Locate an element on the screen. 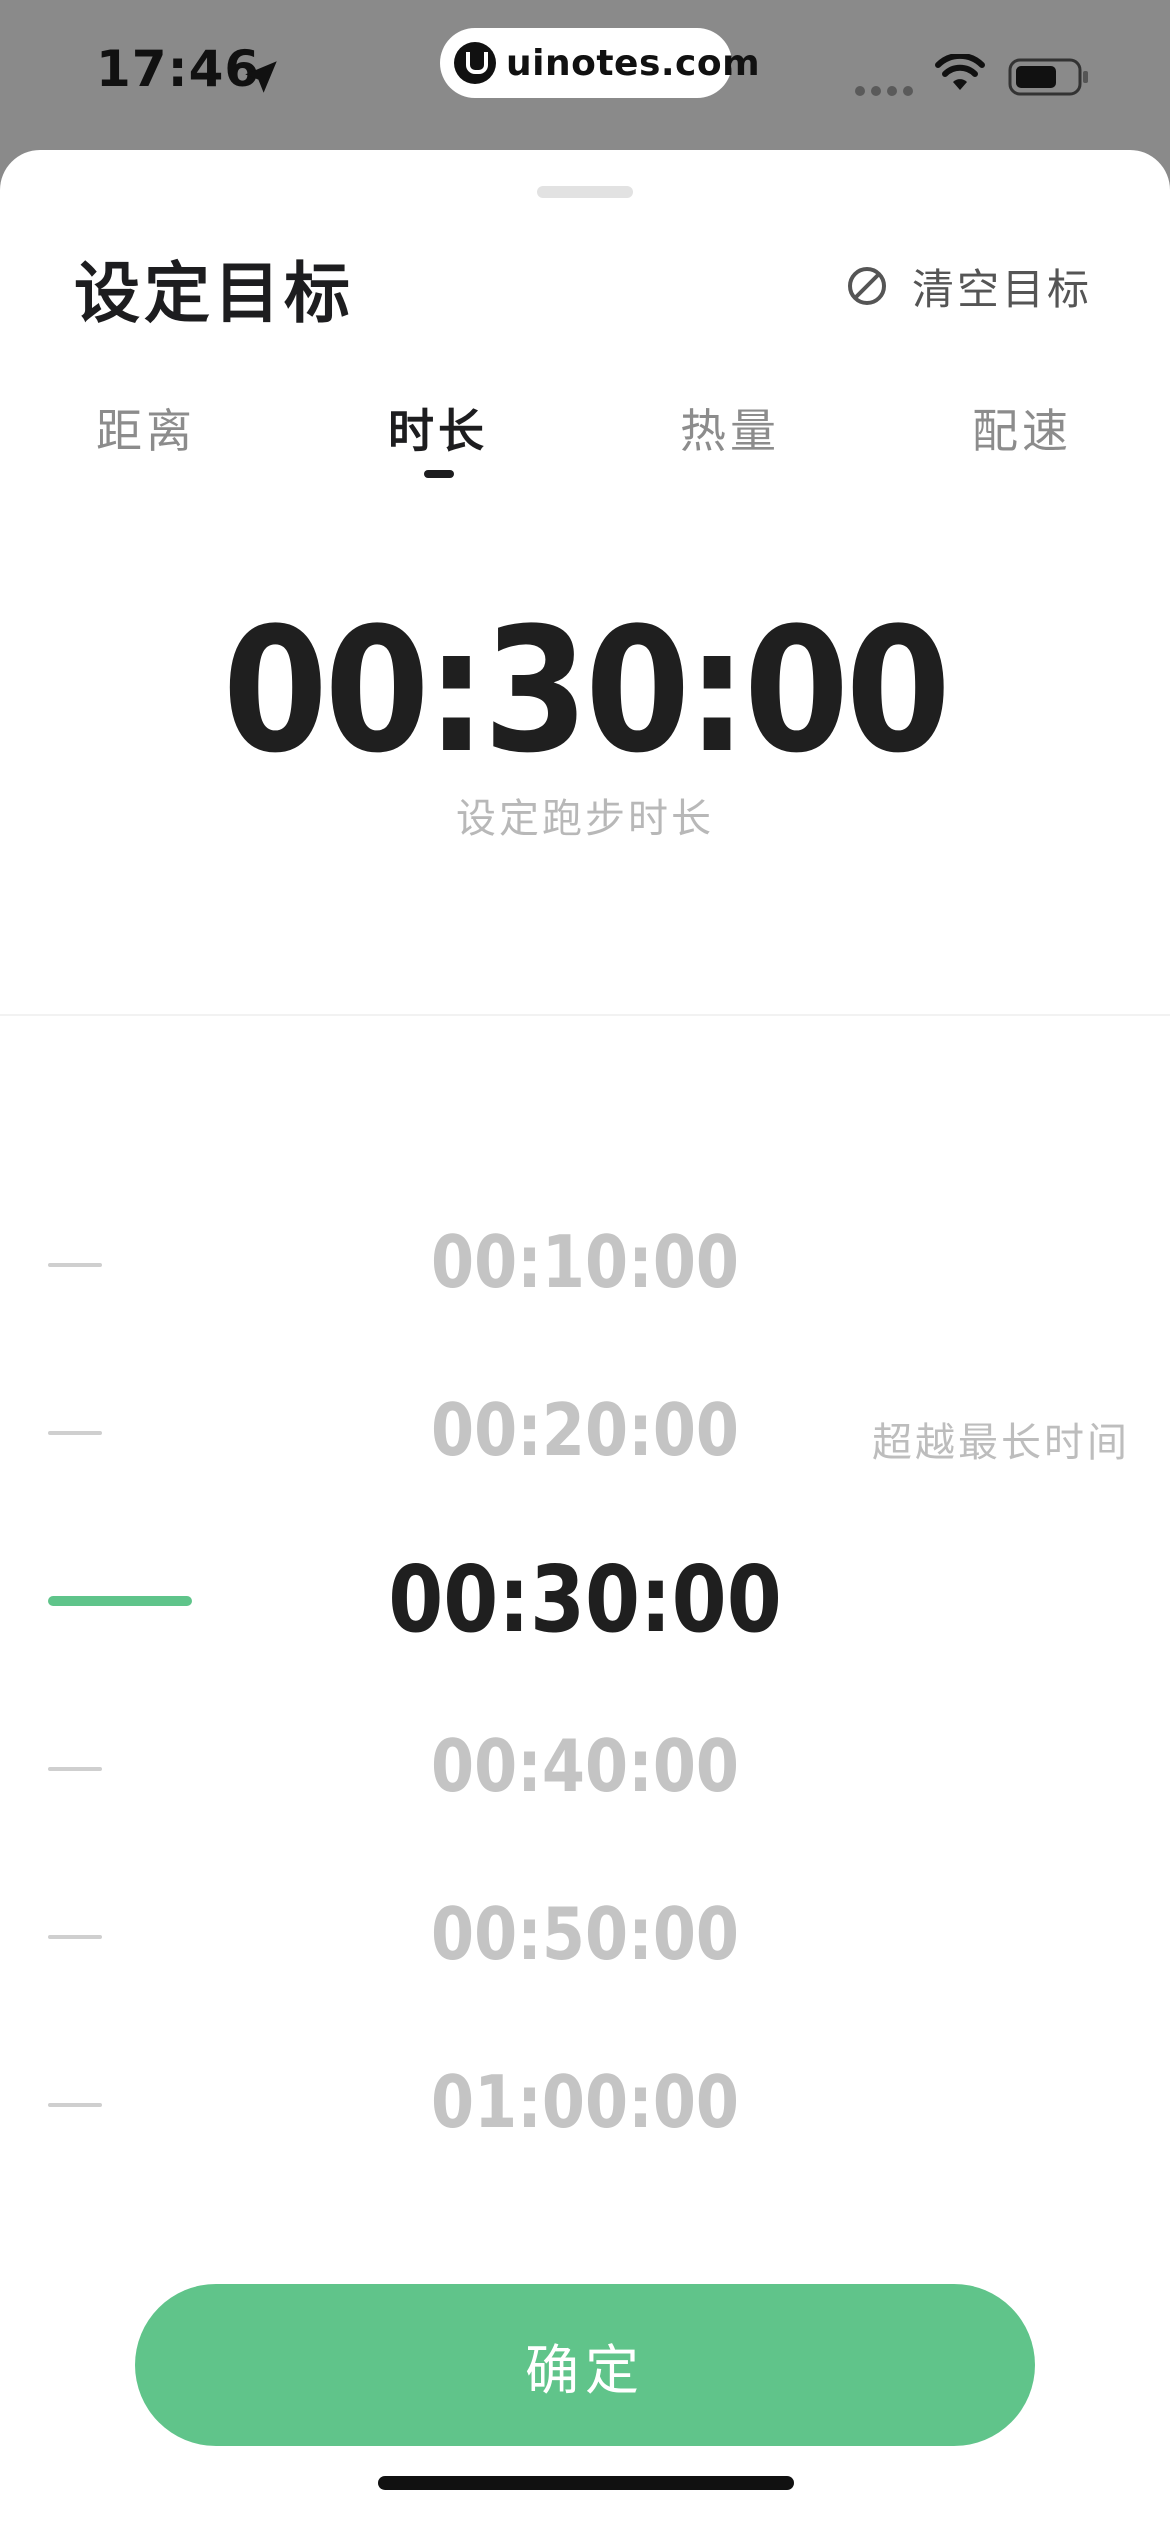  tab-calories: 热量 is located at coordinates (730, 428).